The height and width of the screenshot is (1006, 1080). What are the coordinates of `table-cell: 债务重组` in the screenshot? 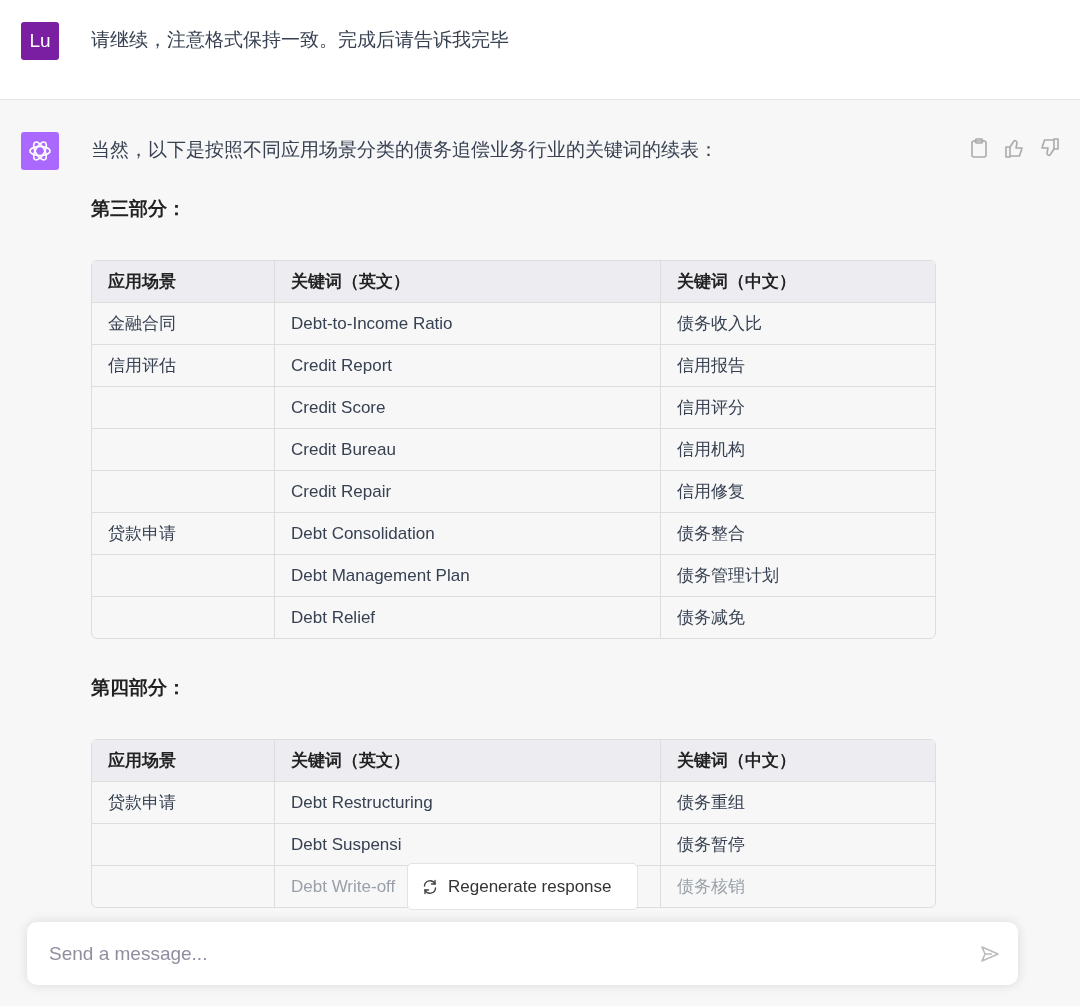 It's located at (711, 802).